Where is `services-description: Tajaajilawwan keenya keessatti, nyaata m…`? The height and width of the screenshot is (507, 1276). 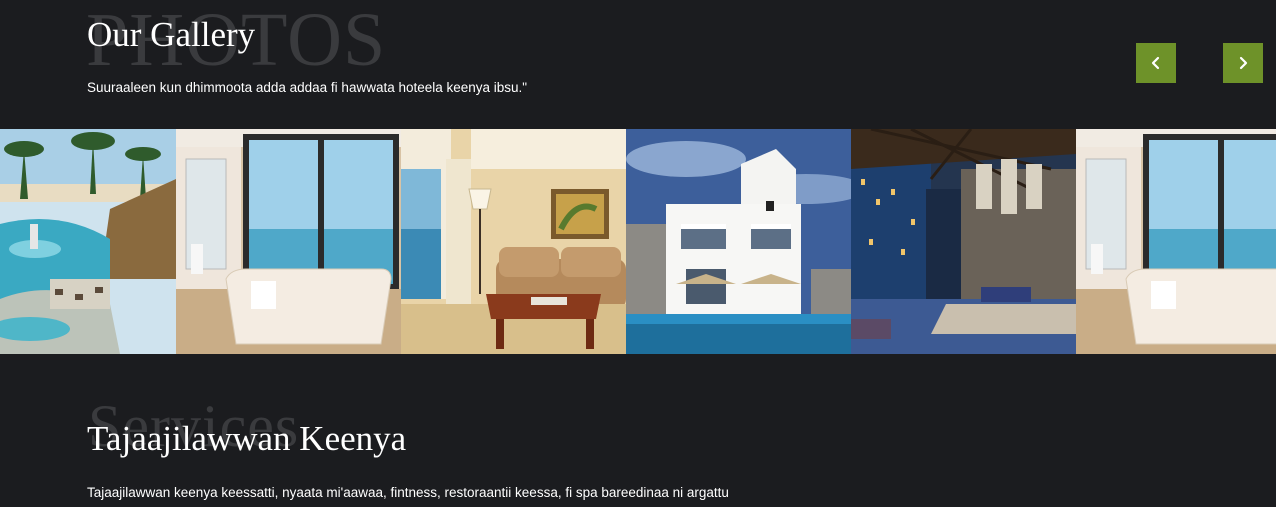 services-description: Tajaajilawwan keenya keessatti, nyaata m… is located at coordinates (408, 492).